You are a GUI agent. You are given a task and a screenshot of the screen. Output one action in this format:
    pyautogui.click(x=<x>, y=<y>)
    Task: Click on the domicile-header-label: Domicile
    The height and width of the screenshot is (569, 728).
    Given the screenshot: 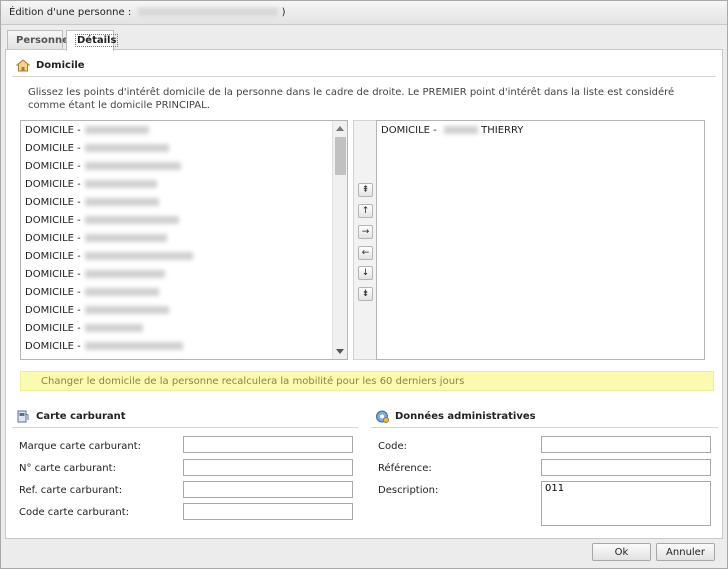 What is the action you would take?
    pyautogui.click(x=60, y=65)
    